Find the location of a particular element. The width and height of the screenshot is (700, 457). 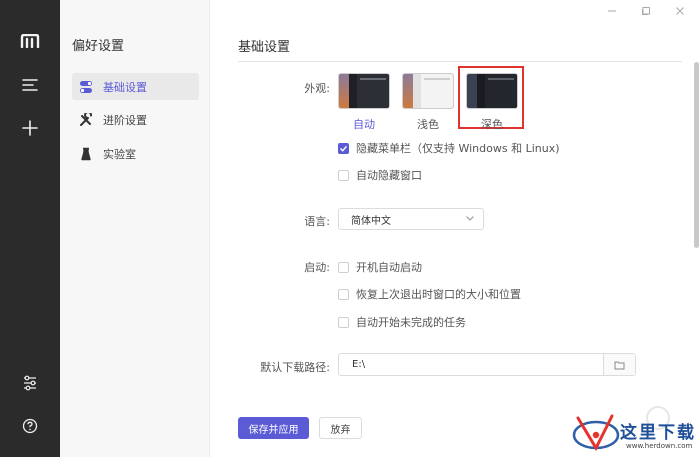

checkbox-checked is located at coordinates (343, 148).